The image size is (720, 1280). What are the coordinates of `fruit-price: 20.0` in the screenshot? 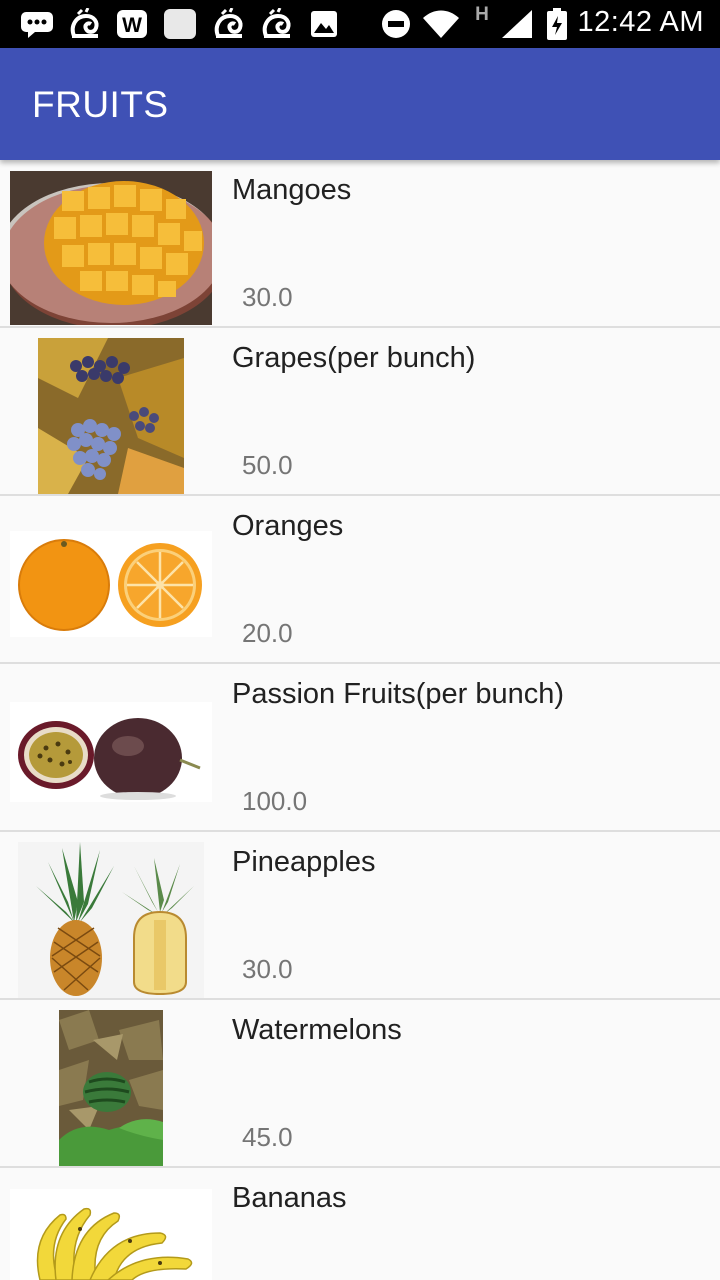 It's located at (267, 633).